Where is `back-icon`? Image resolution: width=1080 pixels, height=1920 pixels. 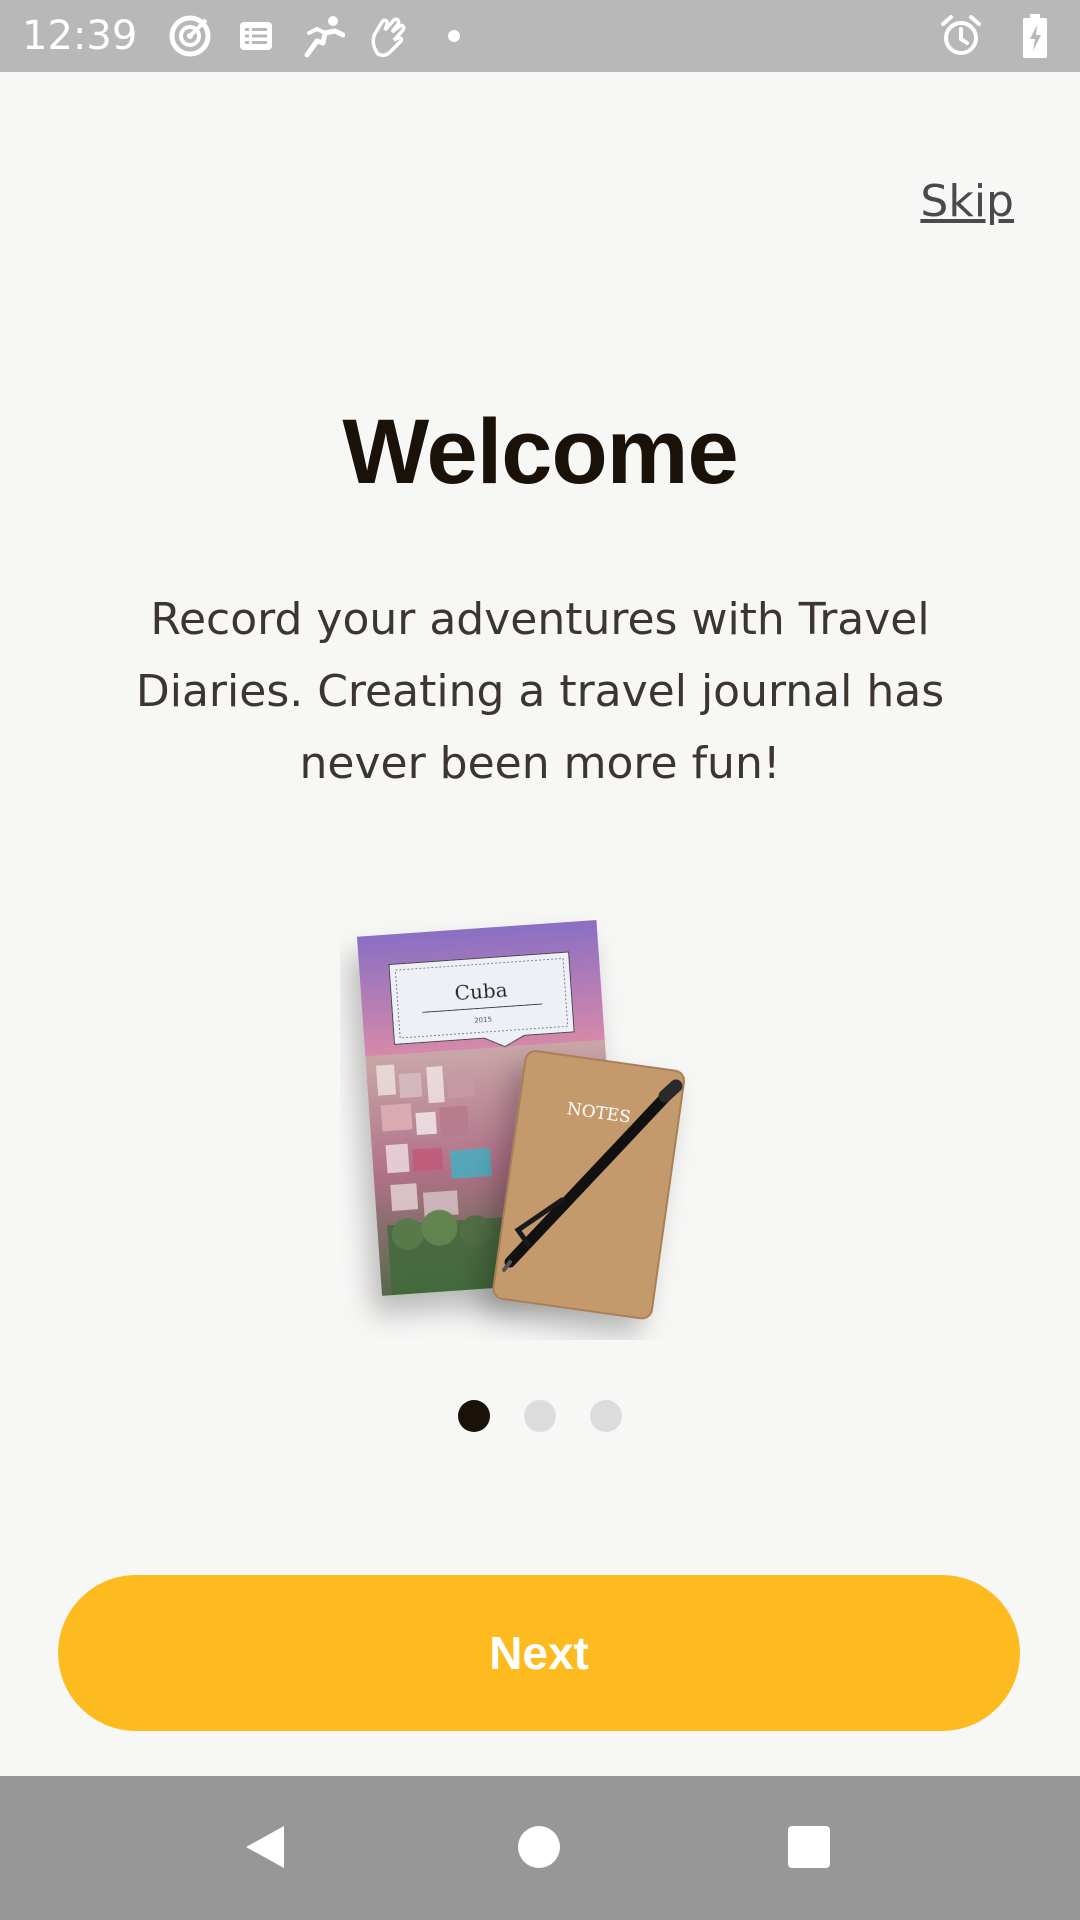 back-icon is located at coordinates (265, 1847).